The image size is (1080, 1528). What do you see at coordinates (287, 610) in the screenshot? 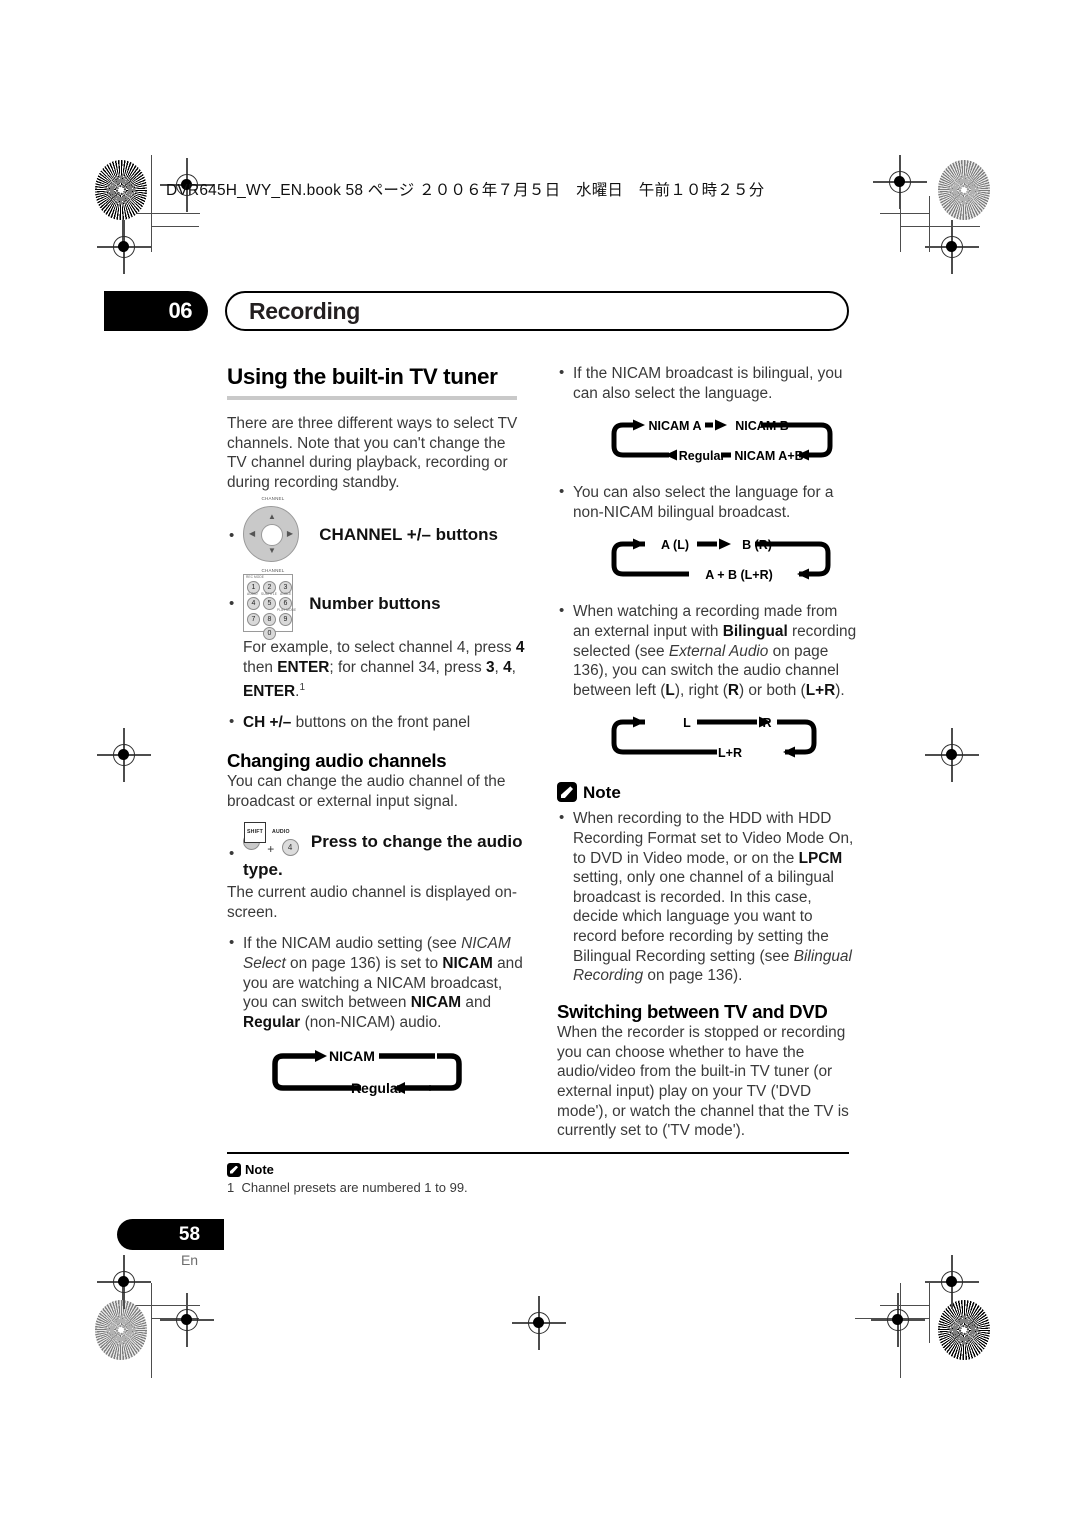
I see `keypad-label-playmode: PLAY MODE` at bounding box center [287, 610].